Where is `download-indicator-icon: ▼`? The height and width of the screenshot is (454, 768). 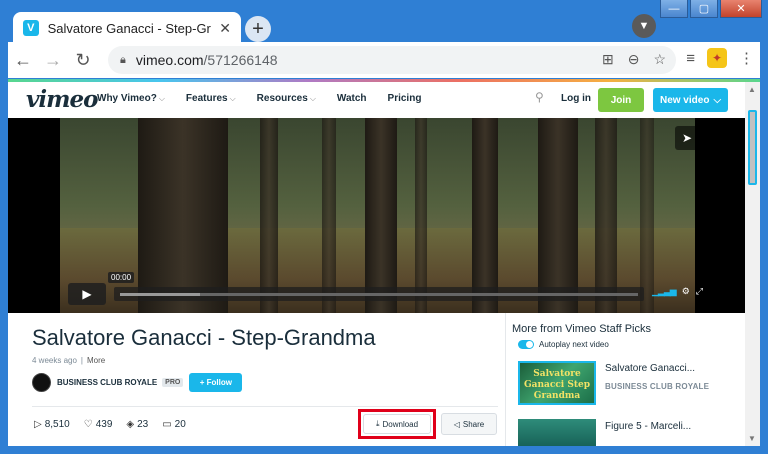
download-indicator-icon: ▼ is located at coordinates (644, 26).